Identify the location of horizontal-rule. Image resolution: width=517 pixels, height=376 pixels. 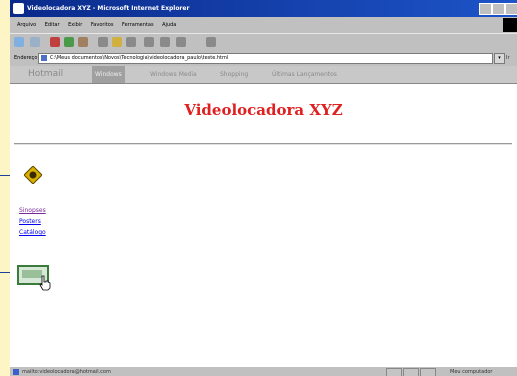
(263, 144).